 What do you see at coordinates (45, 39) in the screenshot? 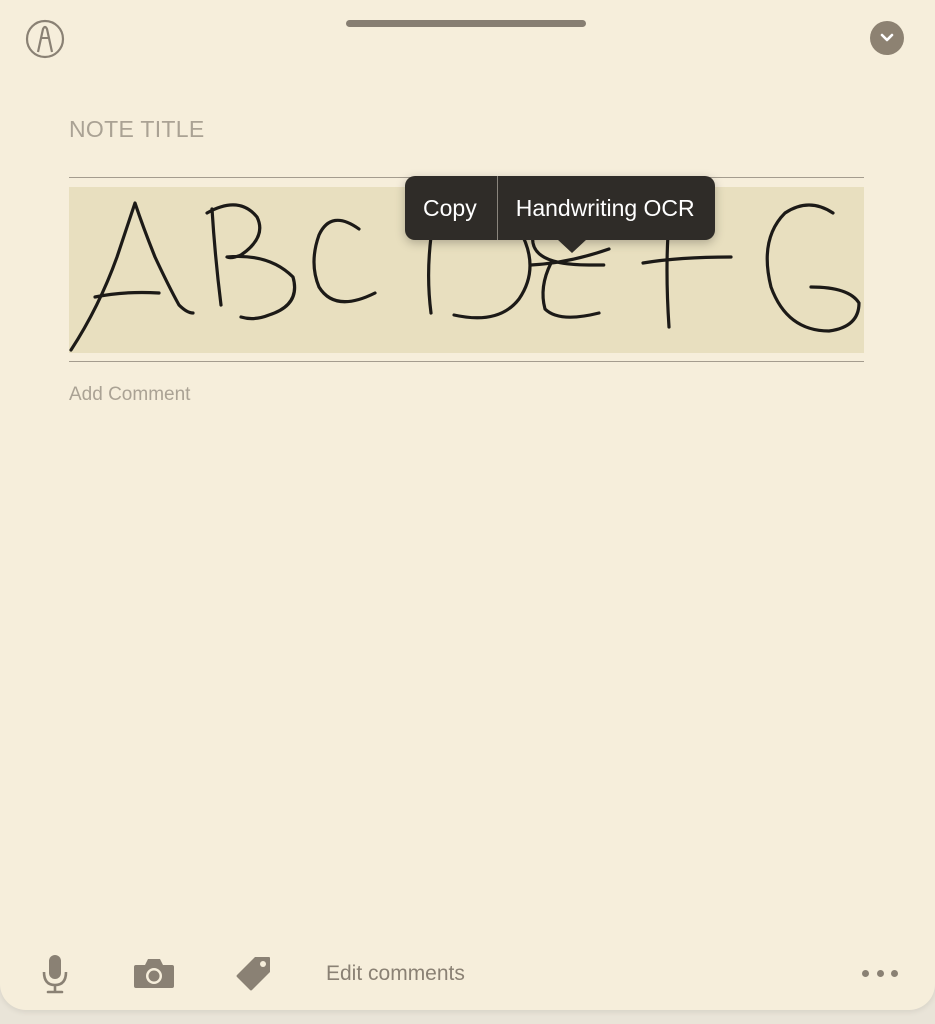
I see `pencil-circle-icon` at bounding box center [45, 39].